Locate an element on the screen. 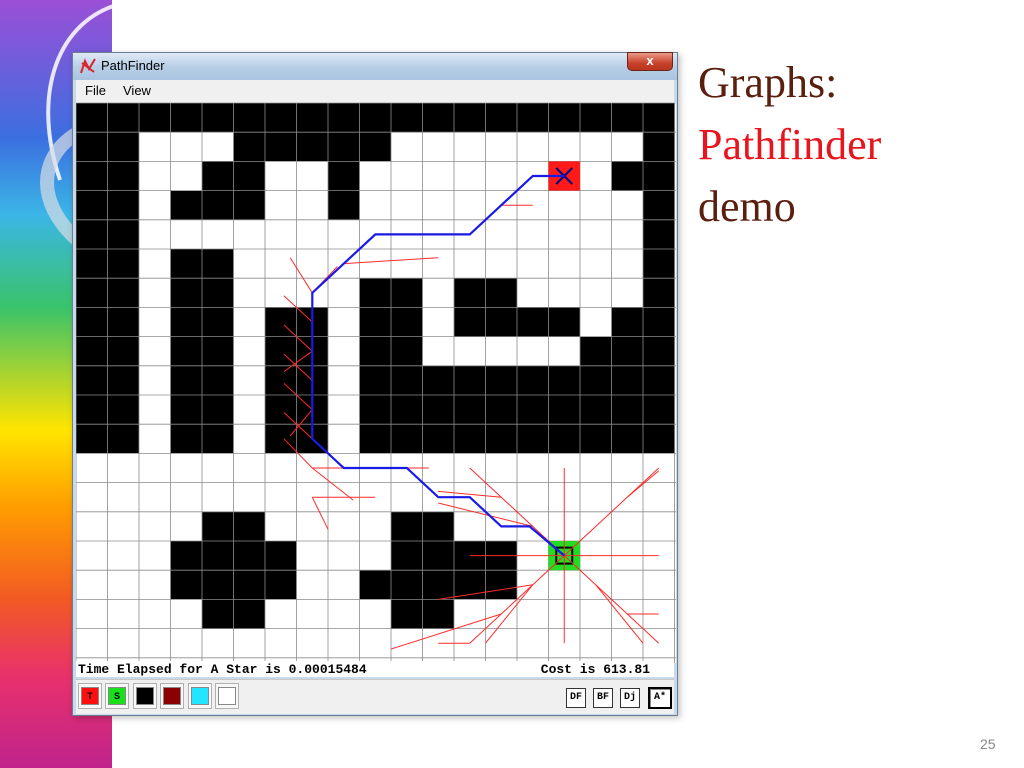  swatch-normal is located at coordinates (227, 696).